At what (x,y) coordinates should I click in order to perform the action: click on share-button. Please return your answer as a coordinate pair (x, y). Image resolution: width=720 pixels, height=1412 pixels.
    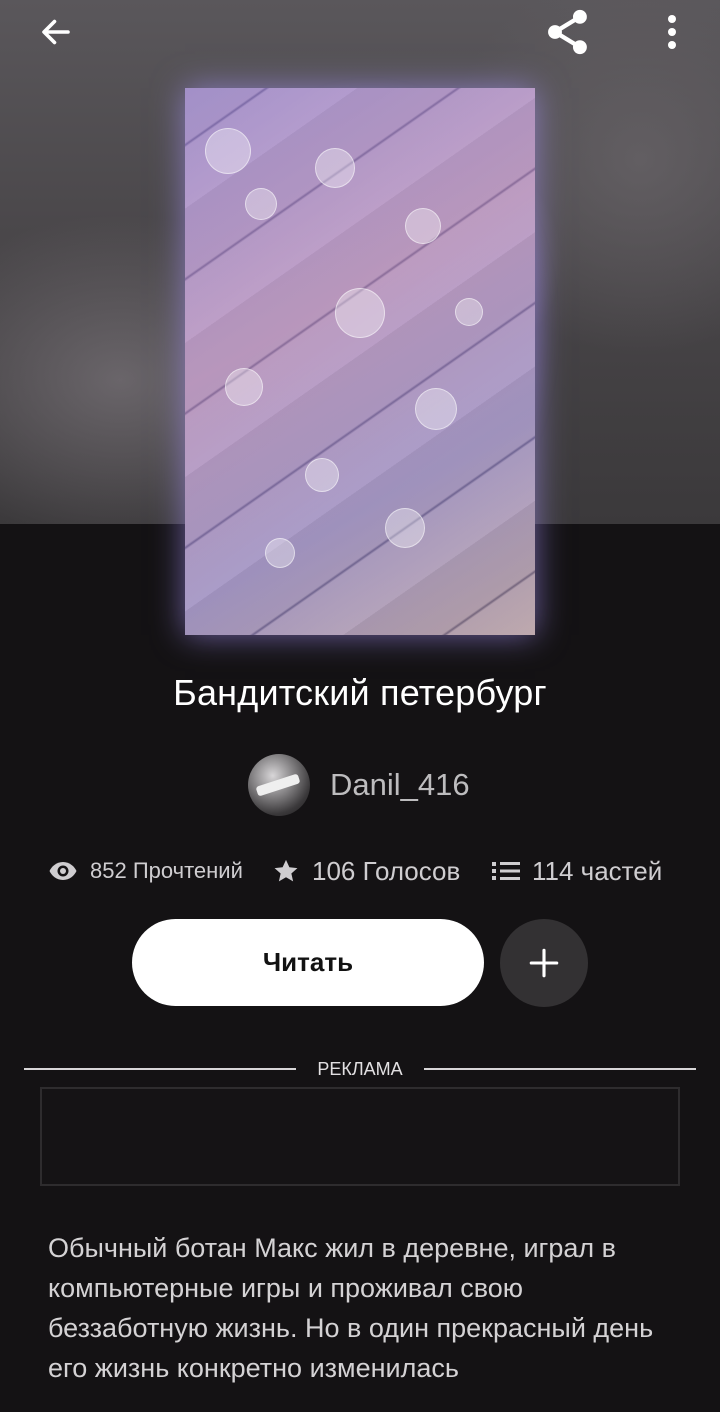
    Looking at the image, I should click on (568, 32).